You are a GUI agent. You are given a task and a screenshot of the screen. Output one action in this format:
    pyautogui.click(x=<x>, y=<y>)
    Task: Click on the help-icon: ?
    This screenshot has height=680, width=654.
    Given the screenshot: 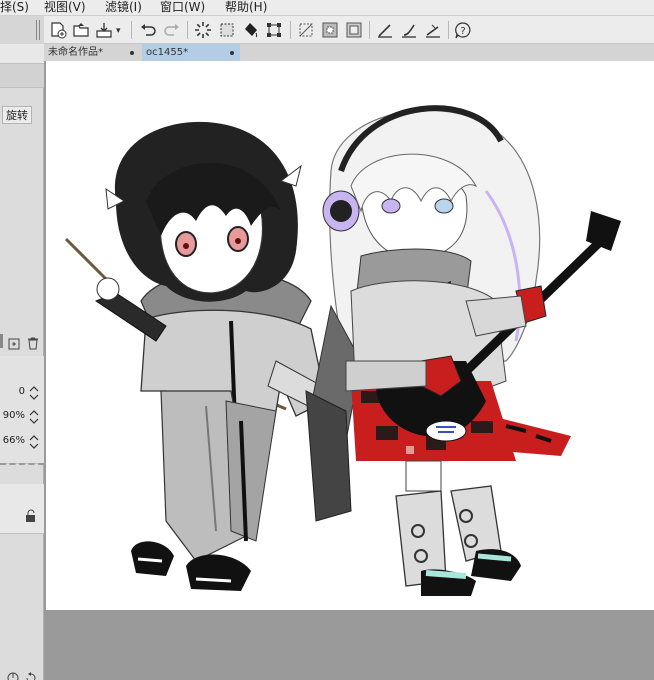 What is the action you would take?
    pyautogui.click(x=463, y=30)
    